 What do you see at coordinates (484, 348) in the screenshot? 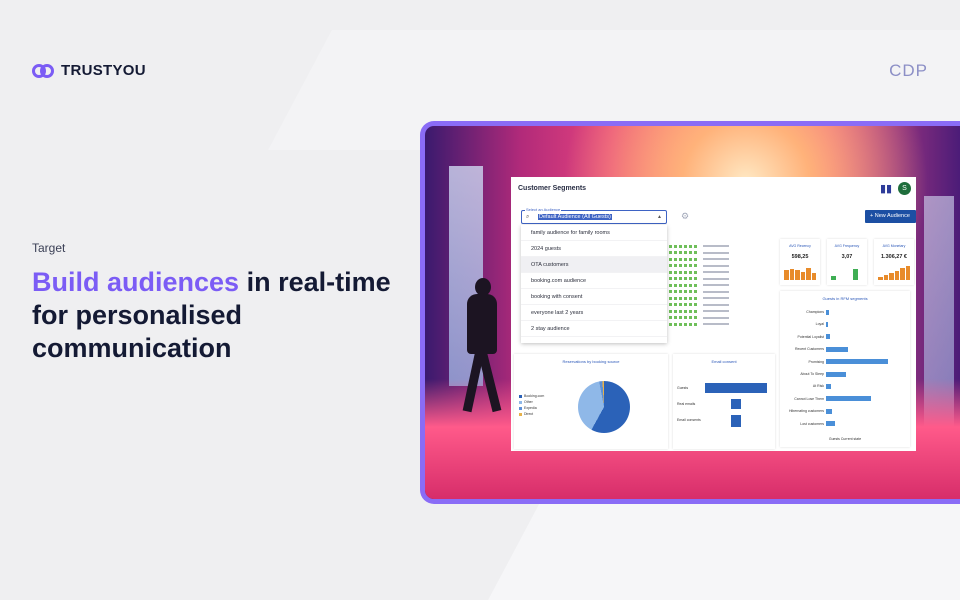
I see `walking-person-silhouette` at bounding box center [484, 348].